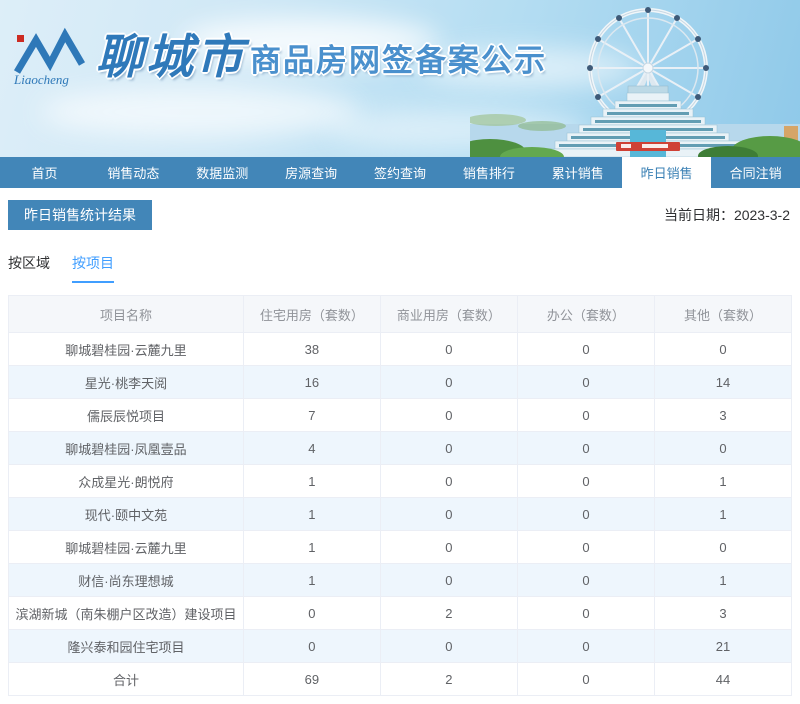 The image size is (800, 704). I want to click on col-header-office: 办公（套数）, so click(585, 314).